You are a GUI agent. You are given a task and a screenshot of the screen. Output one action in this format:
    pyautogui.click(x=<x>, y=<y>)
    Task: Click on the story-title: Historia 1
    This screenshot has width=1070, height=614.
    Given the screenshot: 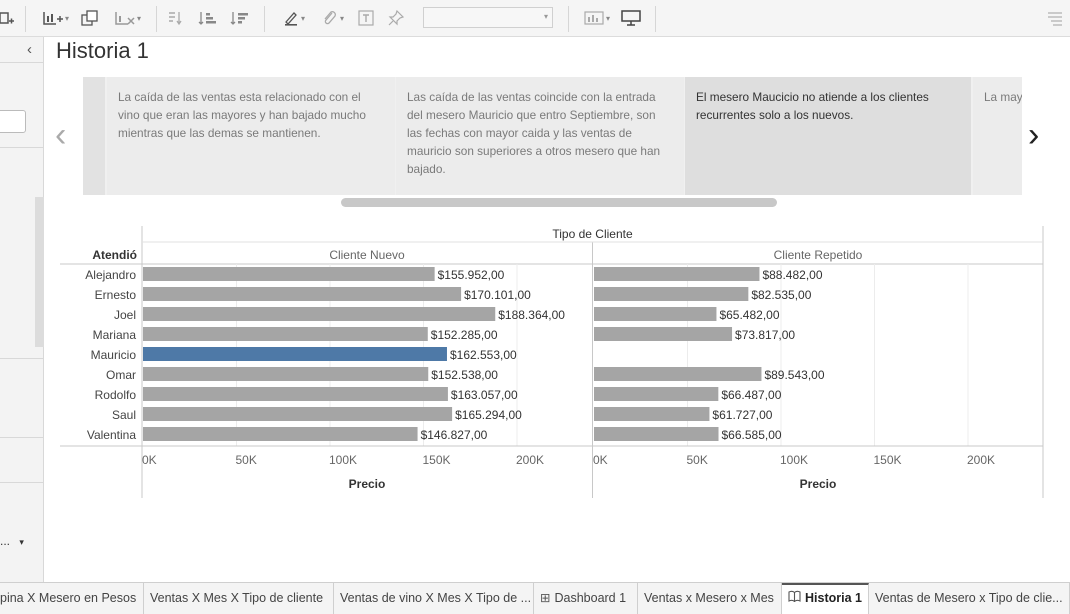 What is the action you would take?
    pyautogui.click(x=102, y=50)
    